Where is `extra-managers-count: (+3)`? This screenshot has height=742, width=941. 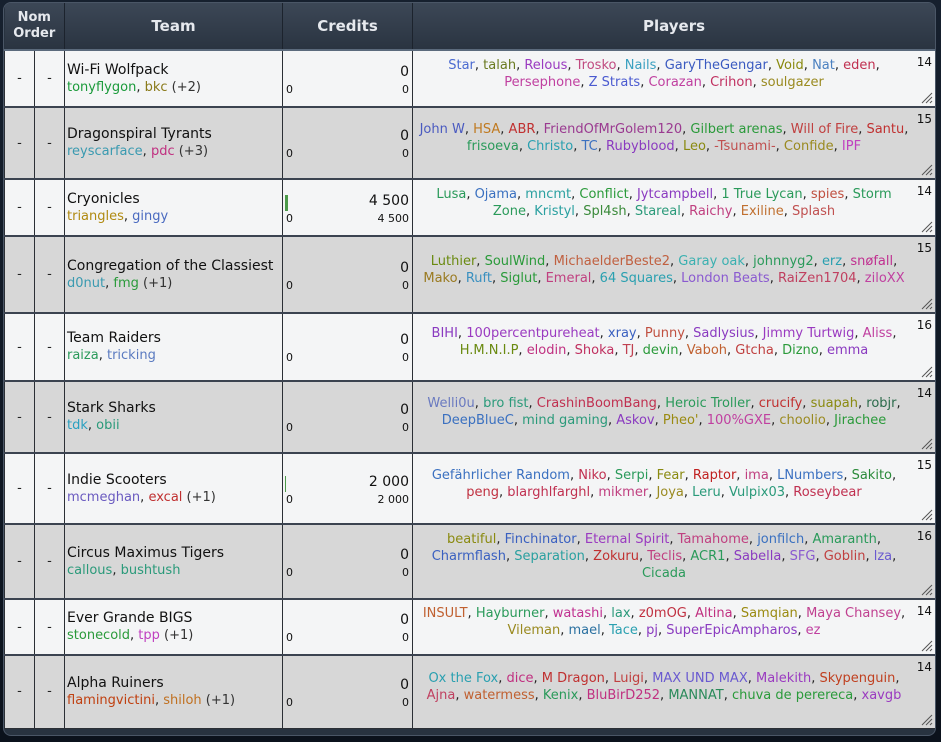
extra-managers-count: (+3) is located at coordinates (193, 151).